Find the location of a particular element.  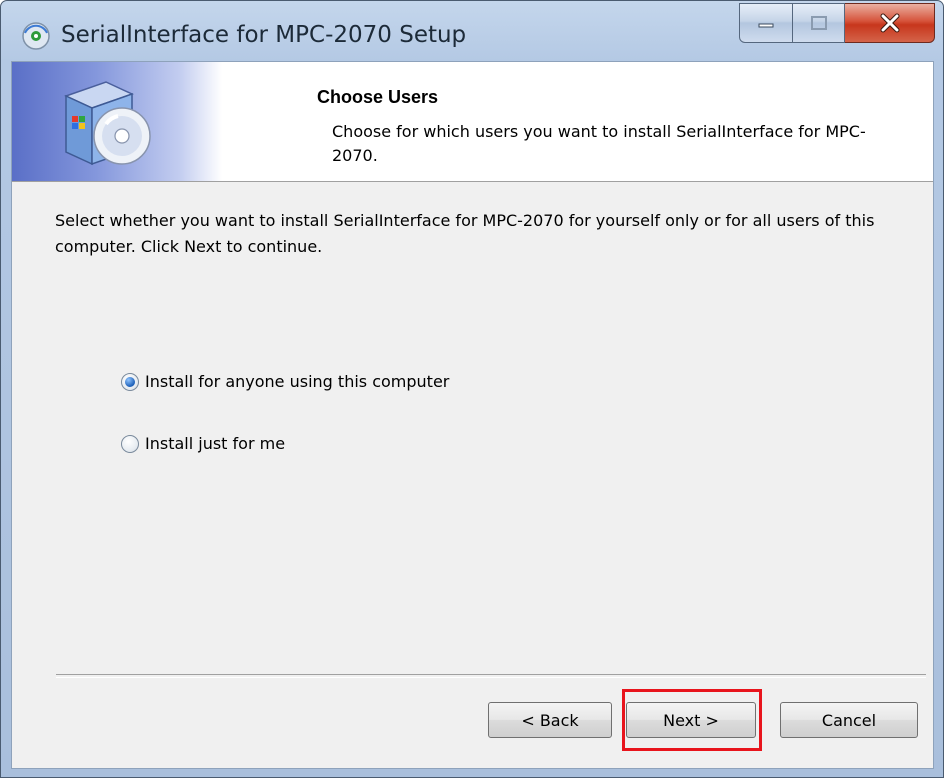

minimize-icon is located at coordinates (766, 25).